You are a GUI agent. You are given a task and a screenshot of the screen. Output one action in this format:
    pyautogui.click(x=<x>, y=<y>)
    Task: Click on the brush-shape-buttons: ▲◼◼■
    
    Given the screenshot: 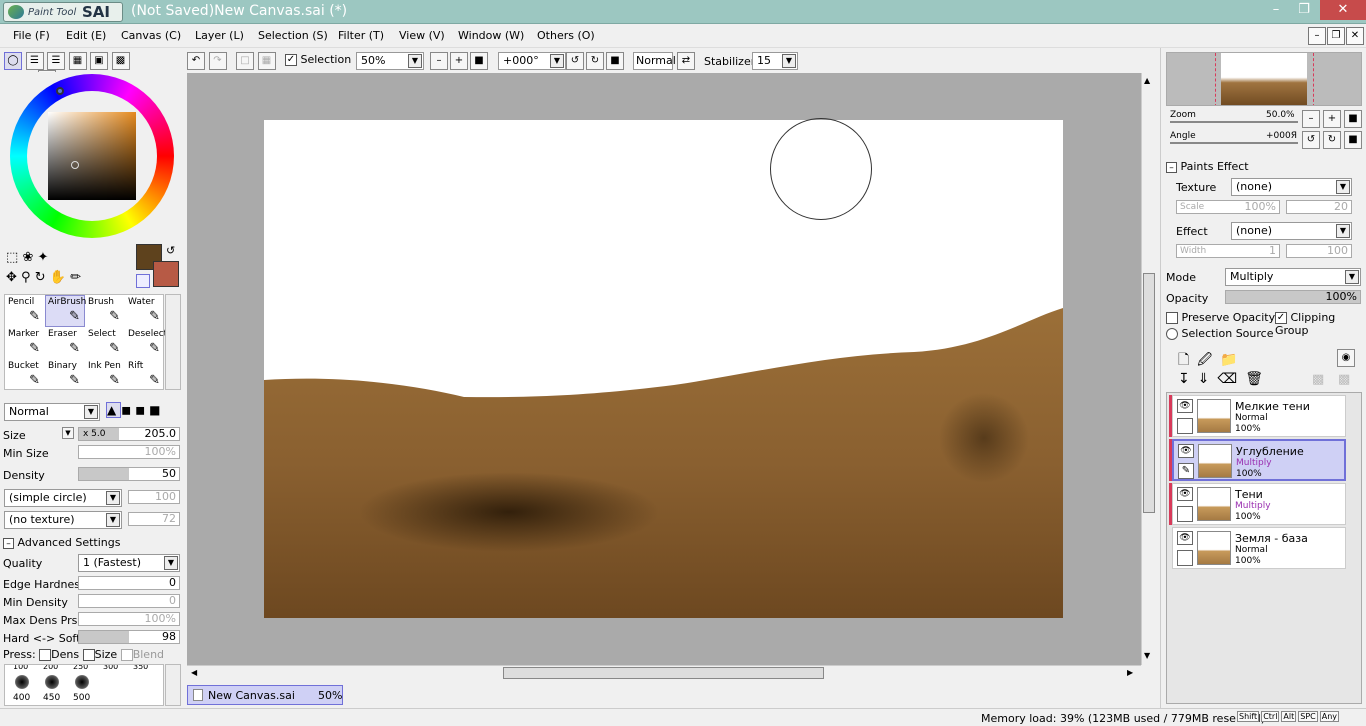 What is the action you would take?
    pyautogui.click(x=135, y=410)
    